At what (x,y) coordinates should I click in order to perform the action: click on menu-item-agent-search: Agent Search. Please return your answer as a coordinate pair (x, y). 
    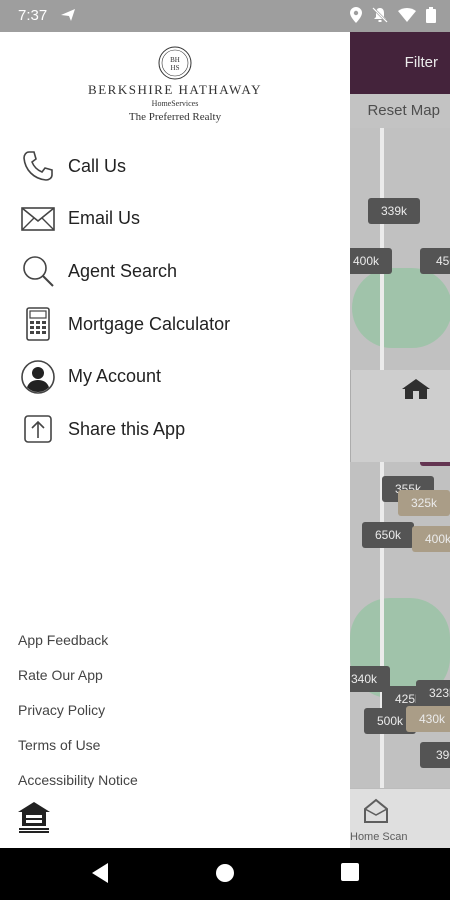
    Looking at the image, I should click on (175, 271).